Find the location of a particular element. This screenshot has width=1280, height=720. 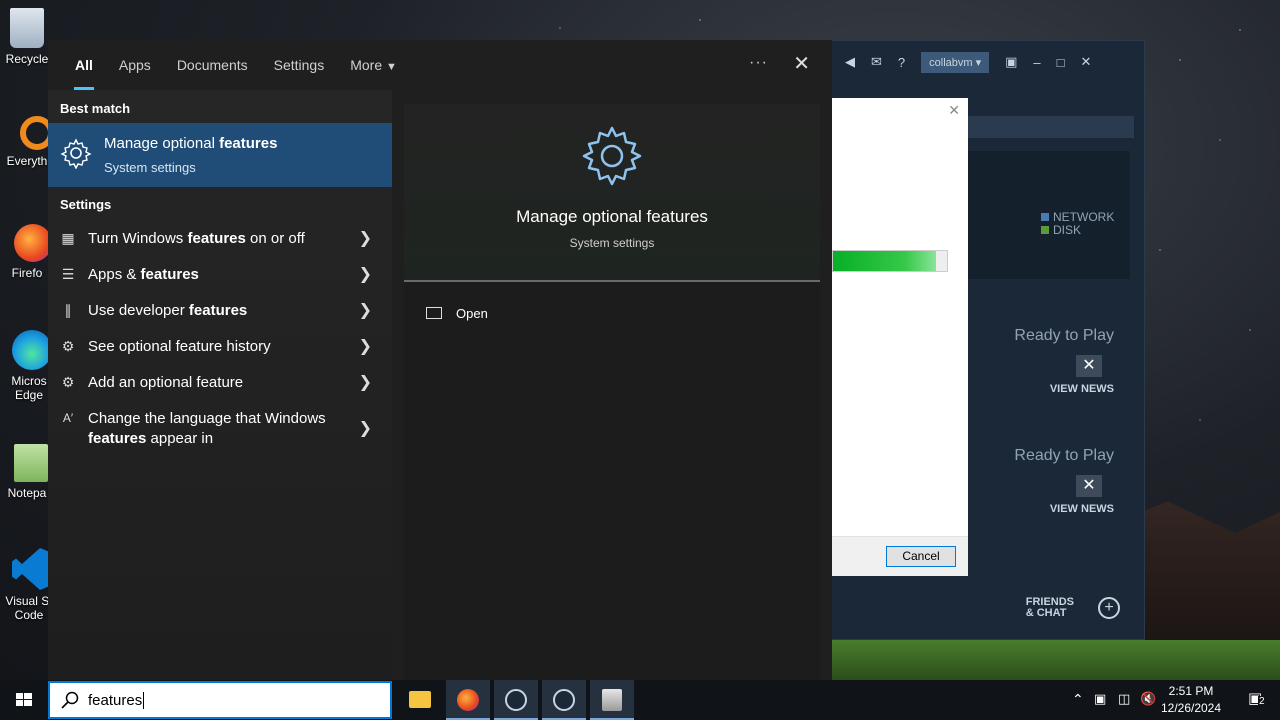

legend-disk: DISK is located at coordinates (1077, 230).